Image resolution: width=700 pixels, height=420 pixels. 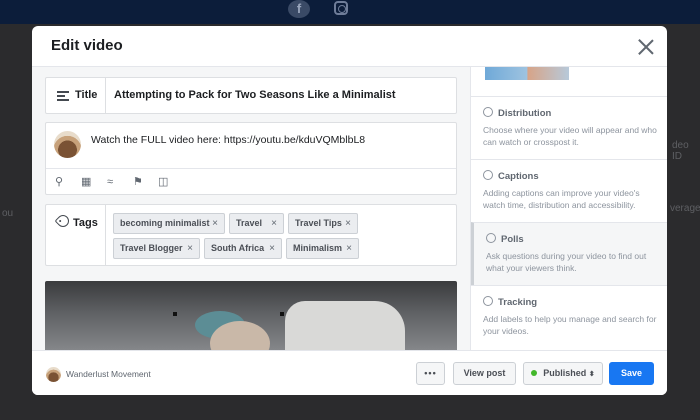 I want to click on tag-label: Minimalism, so click(x=318, y=248).